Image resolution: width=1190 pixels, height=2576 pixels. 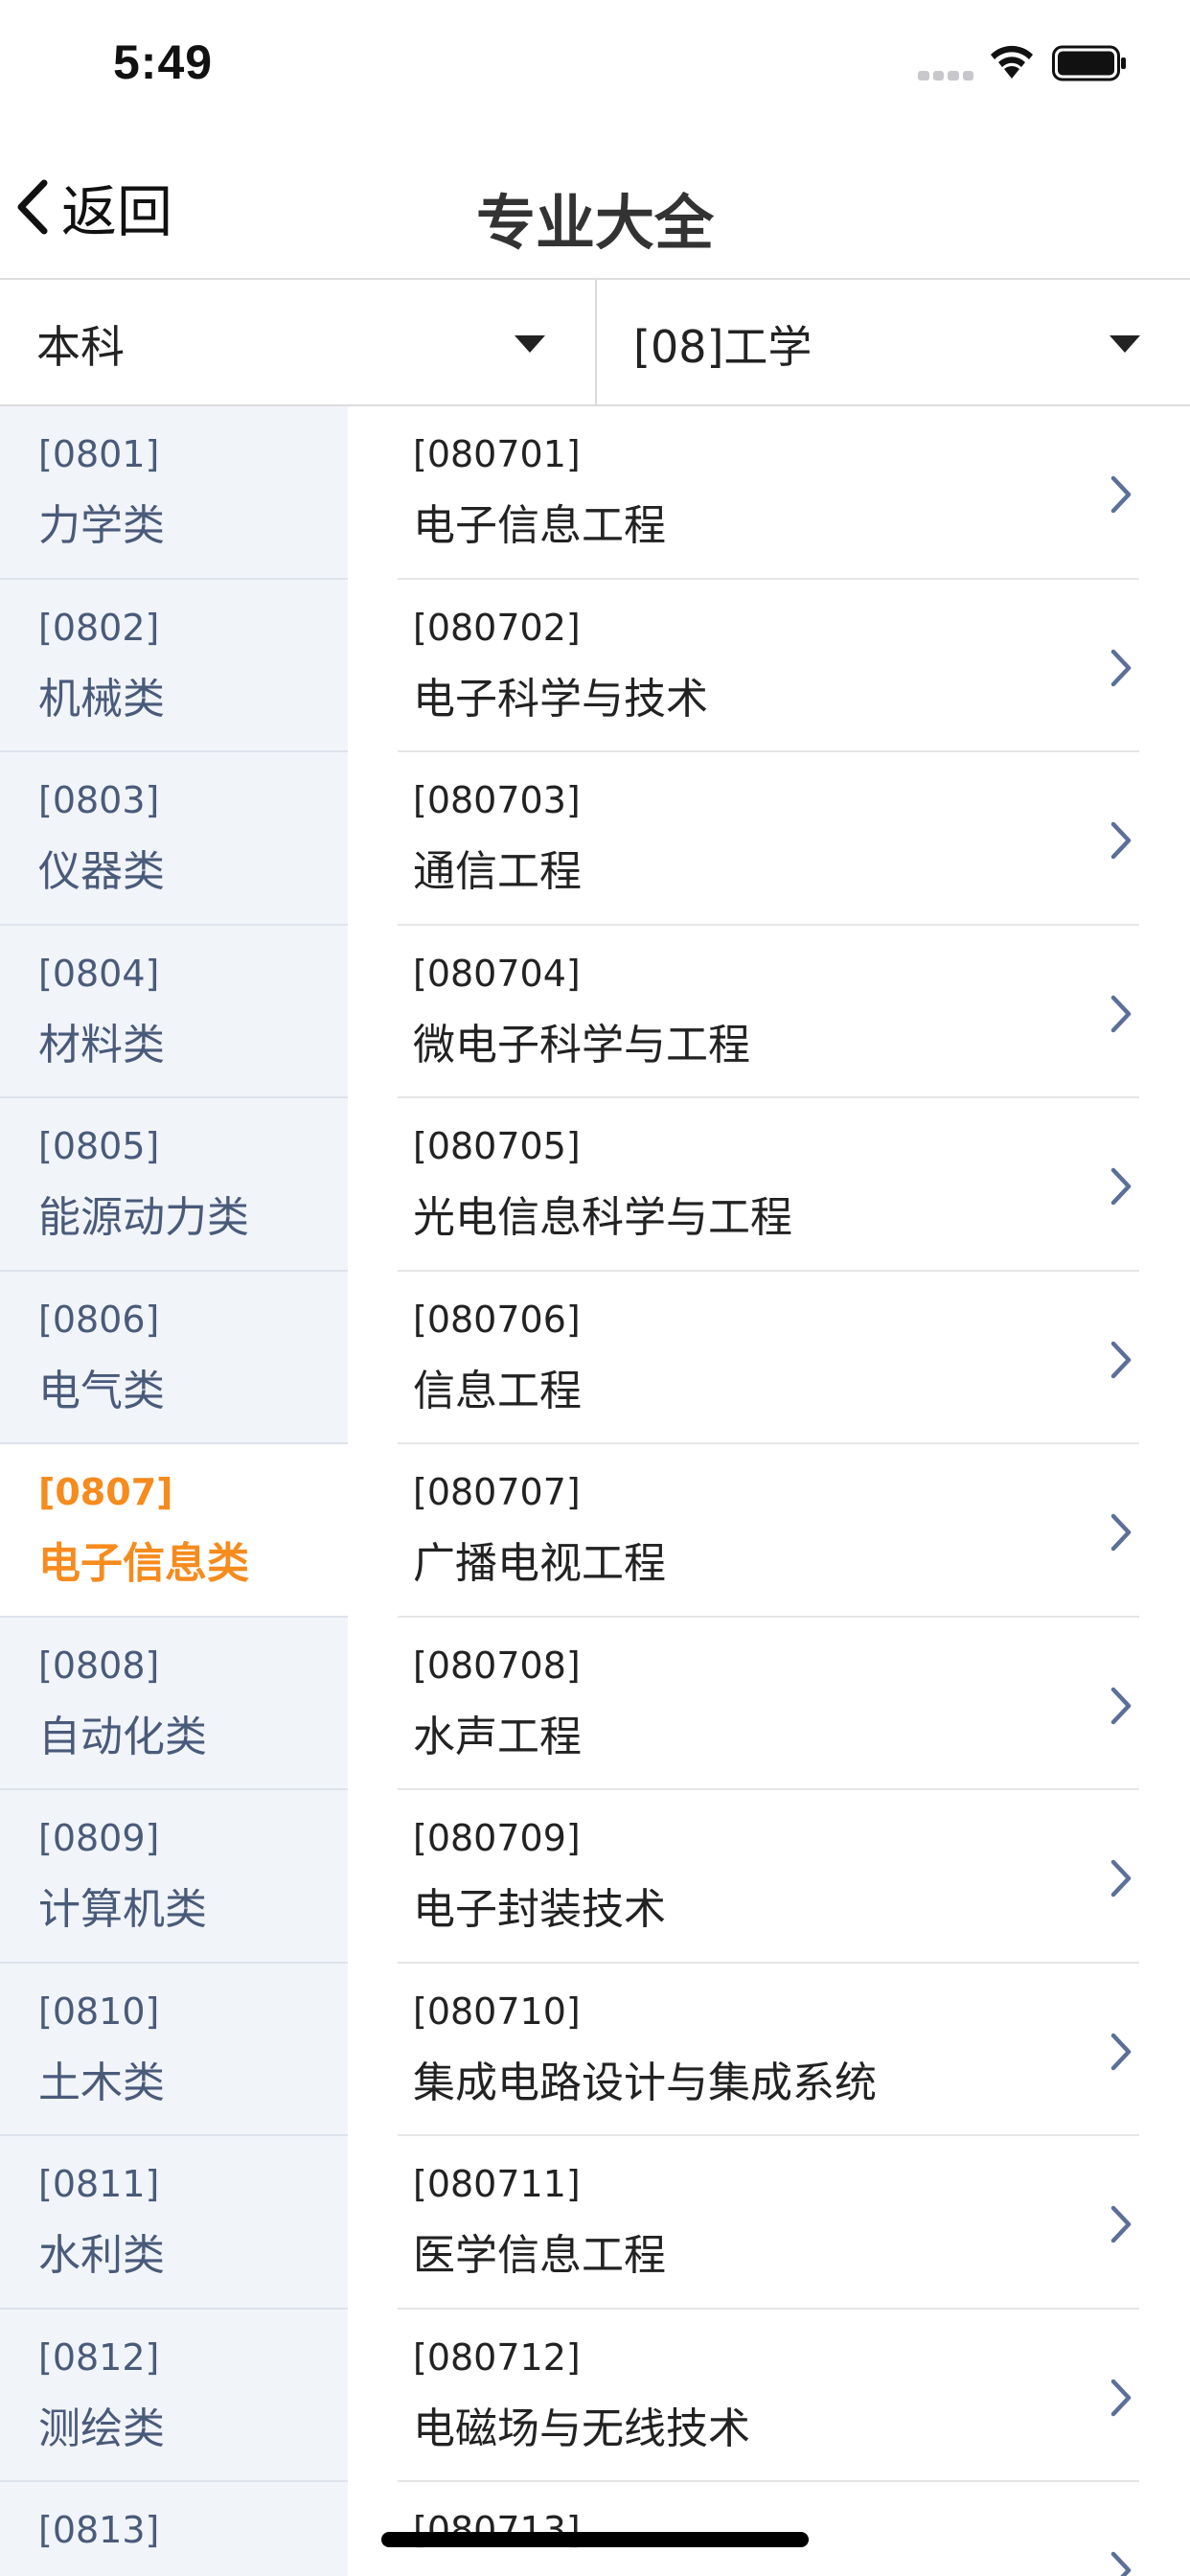 What do you see at coordinates (497, 973) in the screenshot?
I see `major-code: [080704]` at bounding box center [497, 973].